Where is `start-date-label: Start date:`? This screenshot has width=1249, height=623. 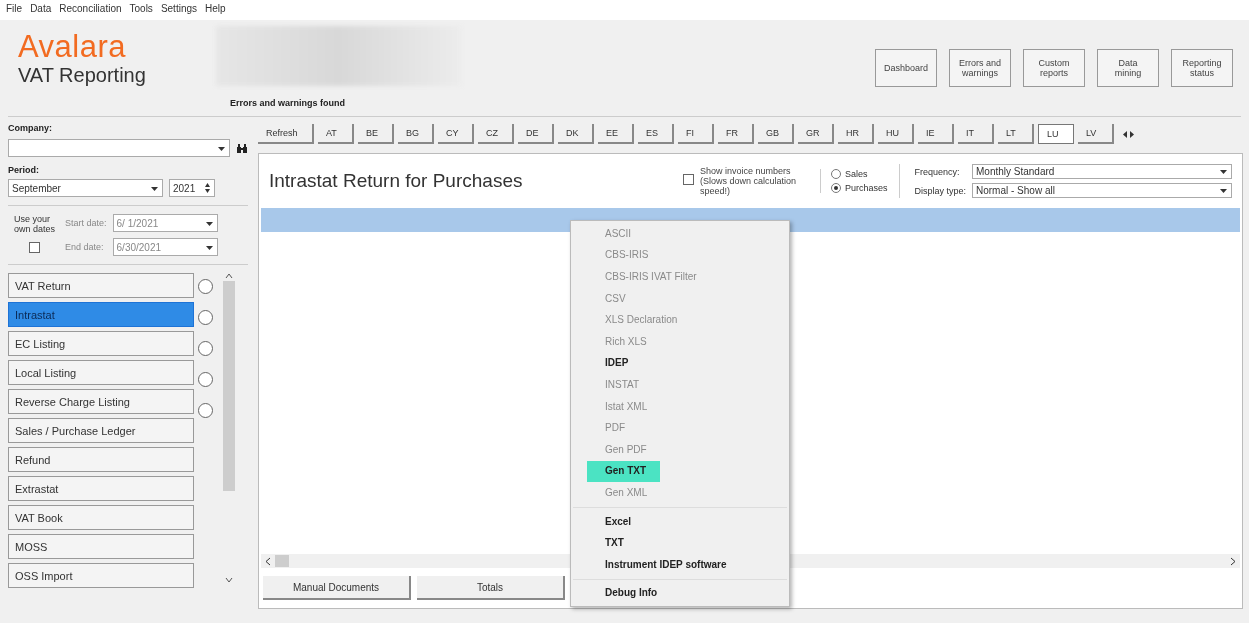
start-date-label: Start date: is located at coordinates (86, 223).